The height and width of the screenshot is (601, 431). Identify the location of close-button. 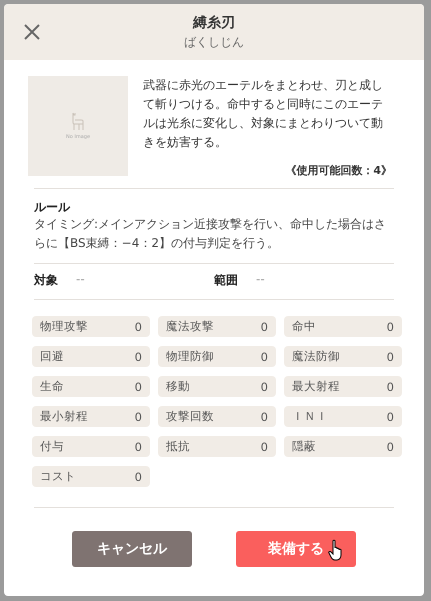
(32, 32).